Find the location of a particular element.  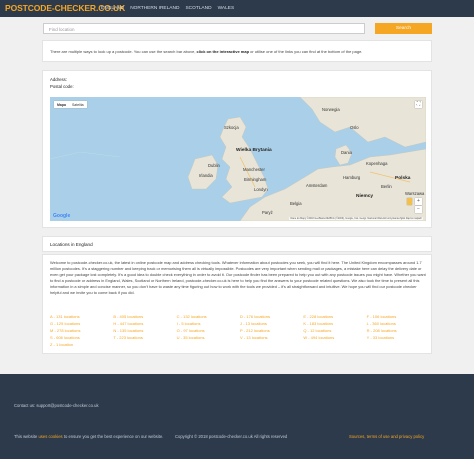

map-label-hamburg: Hamburg is located at coordinates (352, 177).